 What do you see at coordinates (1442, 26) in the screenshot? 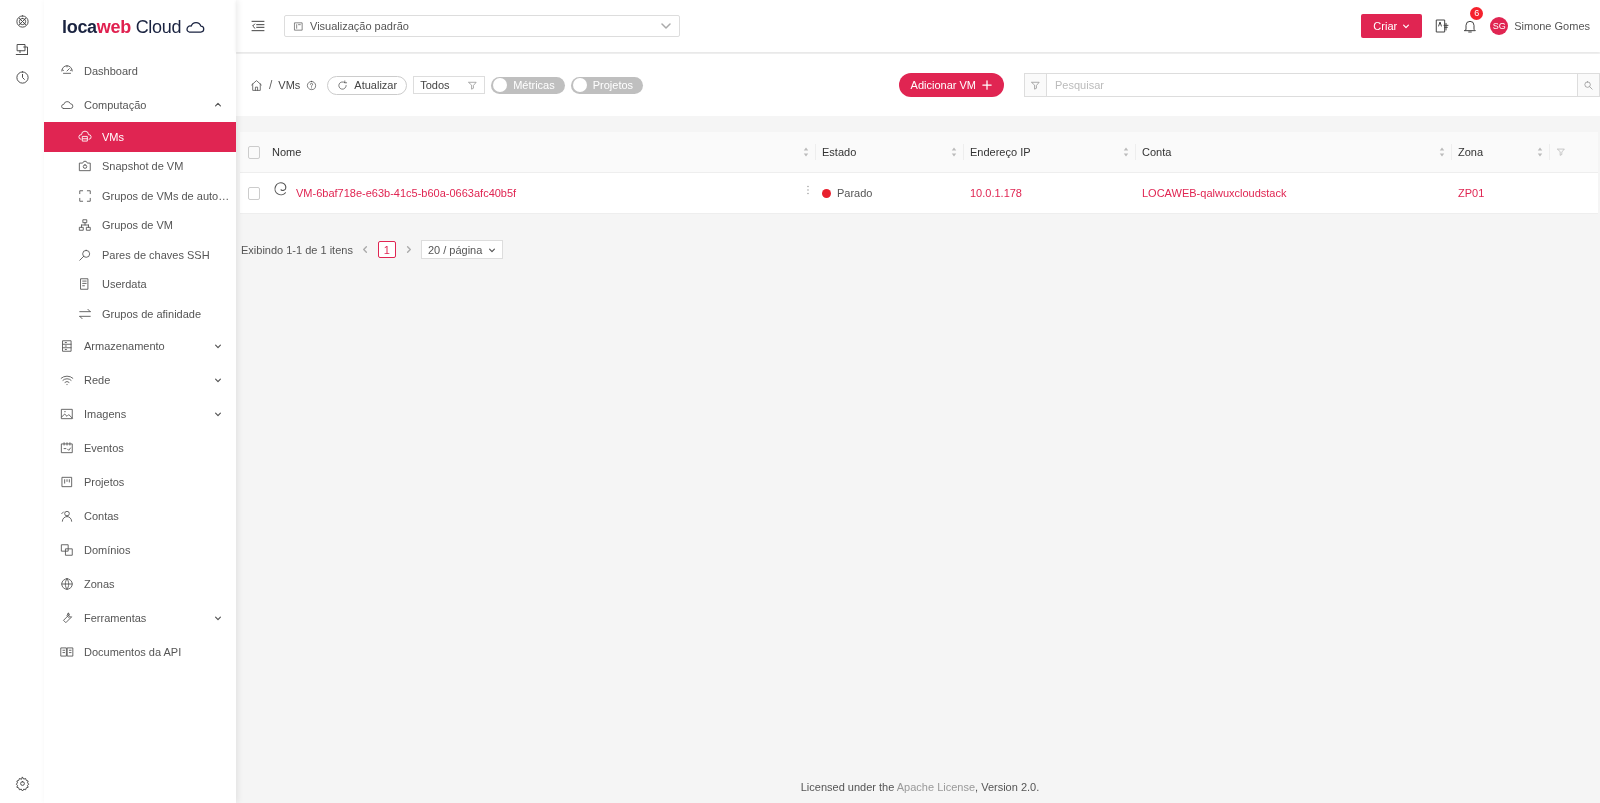
I see `translate-icon` at bounding box center [1442, 26].